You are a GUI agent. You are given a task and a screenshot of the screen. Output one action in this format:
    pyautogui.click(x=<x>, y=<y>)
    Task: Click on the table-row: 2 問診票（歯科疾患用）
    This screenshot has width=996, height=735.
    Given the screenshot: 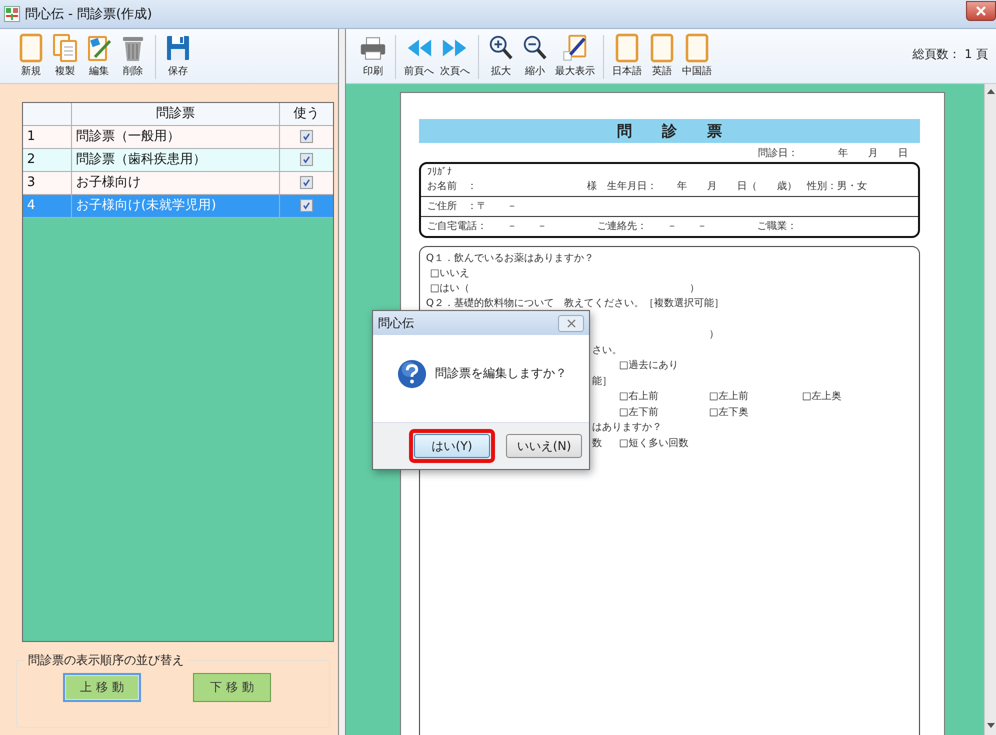 What is the action you would take?
    pyautogui.click(x=178, y=160)
    